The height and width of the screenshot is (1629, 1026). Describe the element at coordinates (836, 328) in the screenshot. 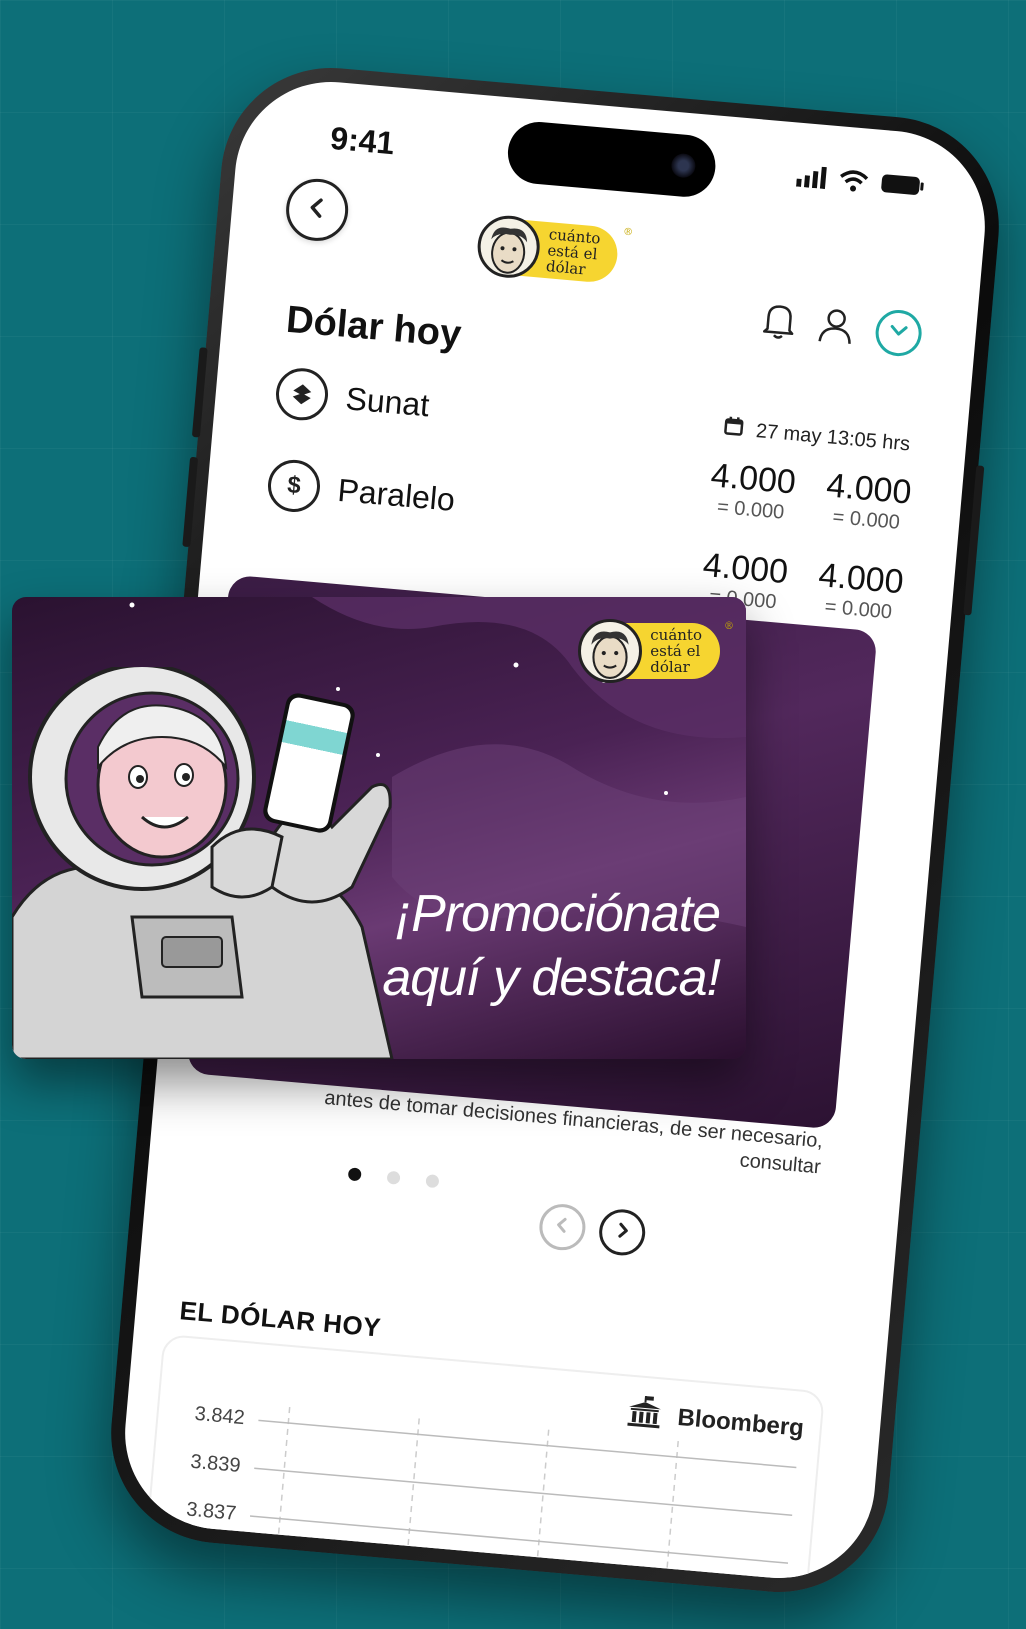

I see `user-icon` at that location.